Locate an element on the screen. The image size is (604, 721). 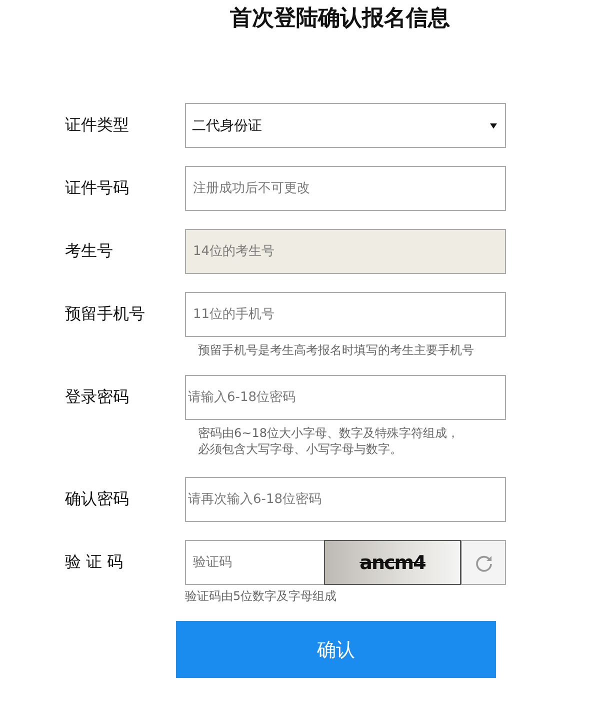
select-field: 二代身份证 is located at coordinates (345, 125).